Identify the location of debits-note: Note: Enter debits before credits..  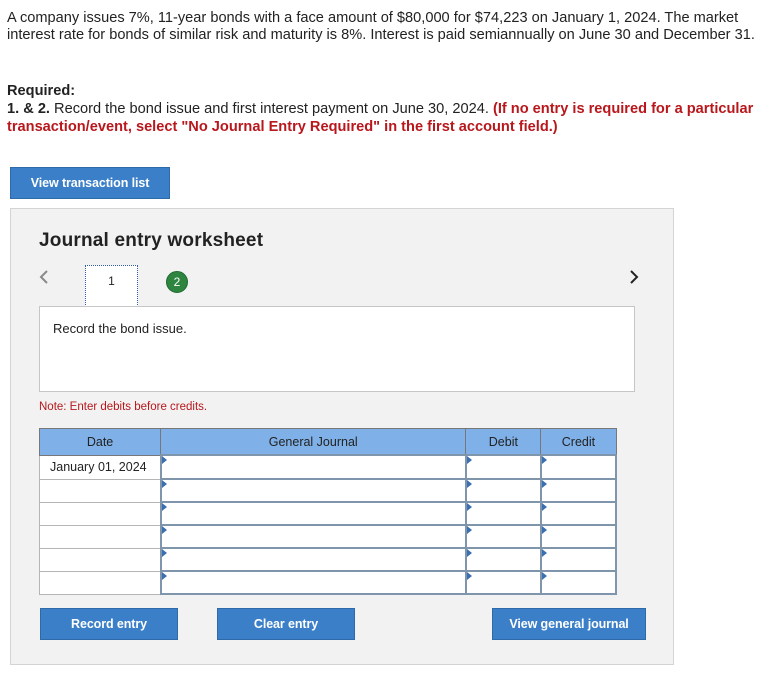
(123, 407).